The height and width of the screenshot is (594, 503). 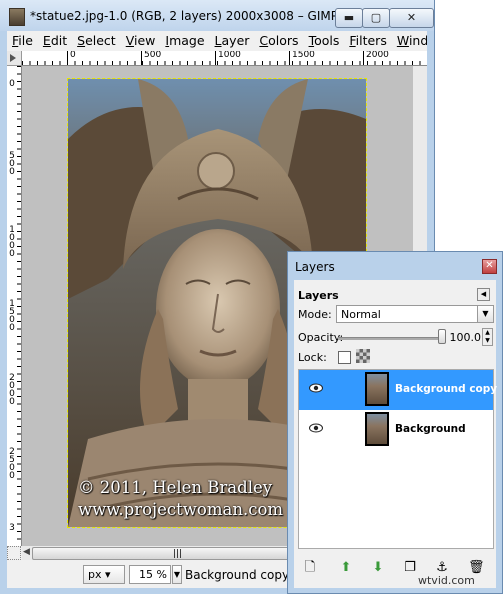 What do you see at coordinates (181, 509) in the screenshot?
I see `watermark-website: www.projectwoman.com` at bounding box center [181, 509].